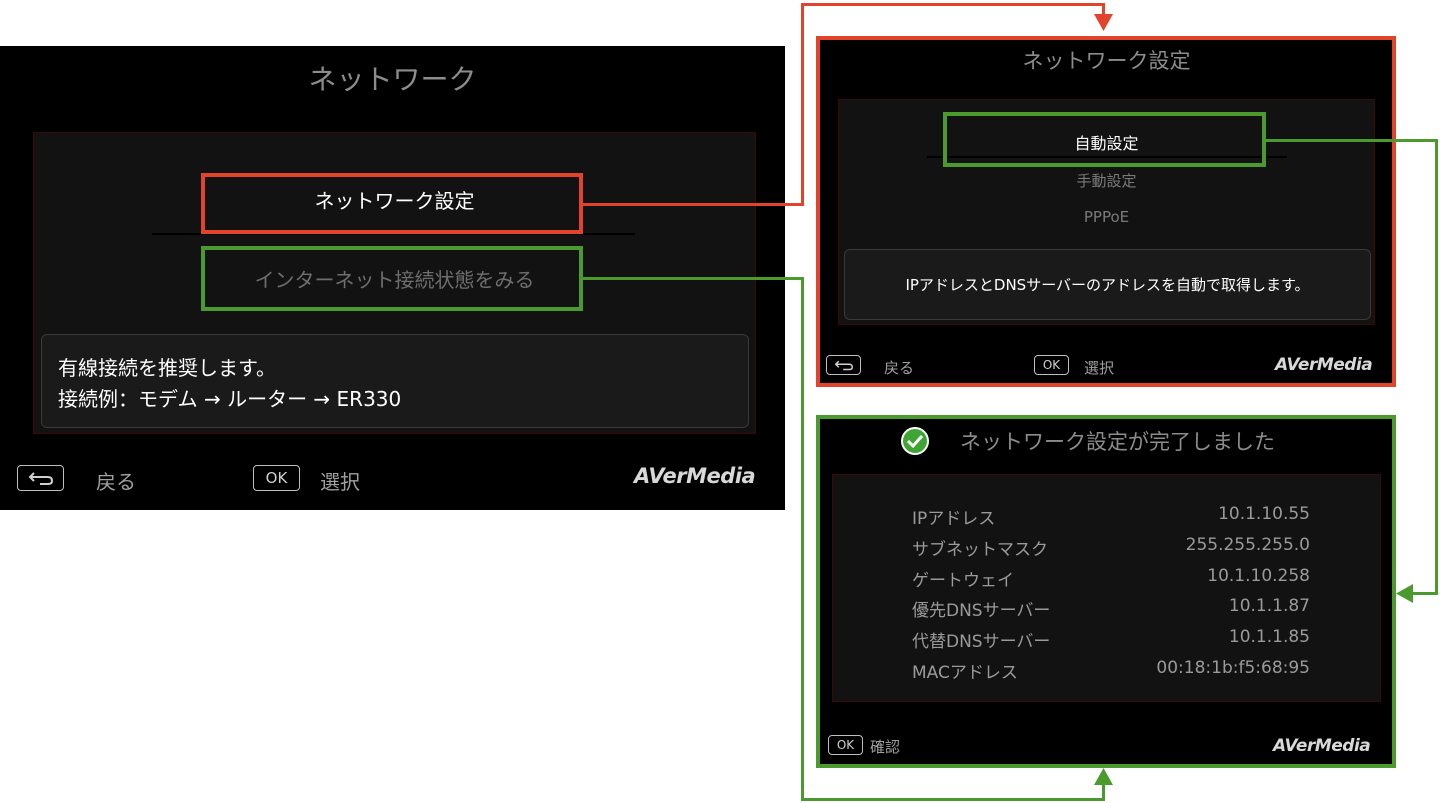 This screenshot has width=1440, height=803. Describe the element at coordinates (392, 203) in the screenshot. I see `highlight-box-network-settings` at that location.